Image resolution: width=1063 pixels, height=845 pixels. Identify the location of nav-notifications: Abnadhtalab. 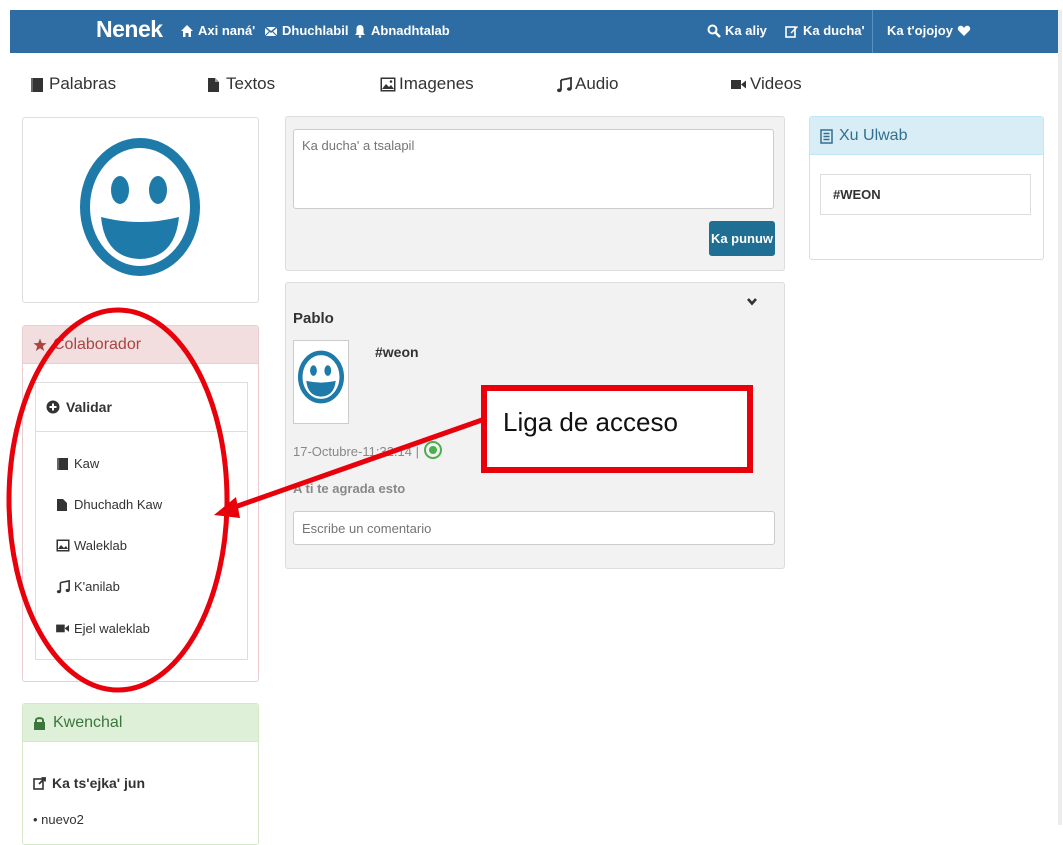
(401, 30).